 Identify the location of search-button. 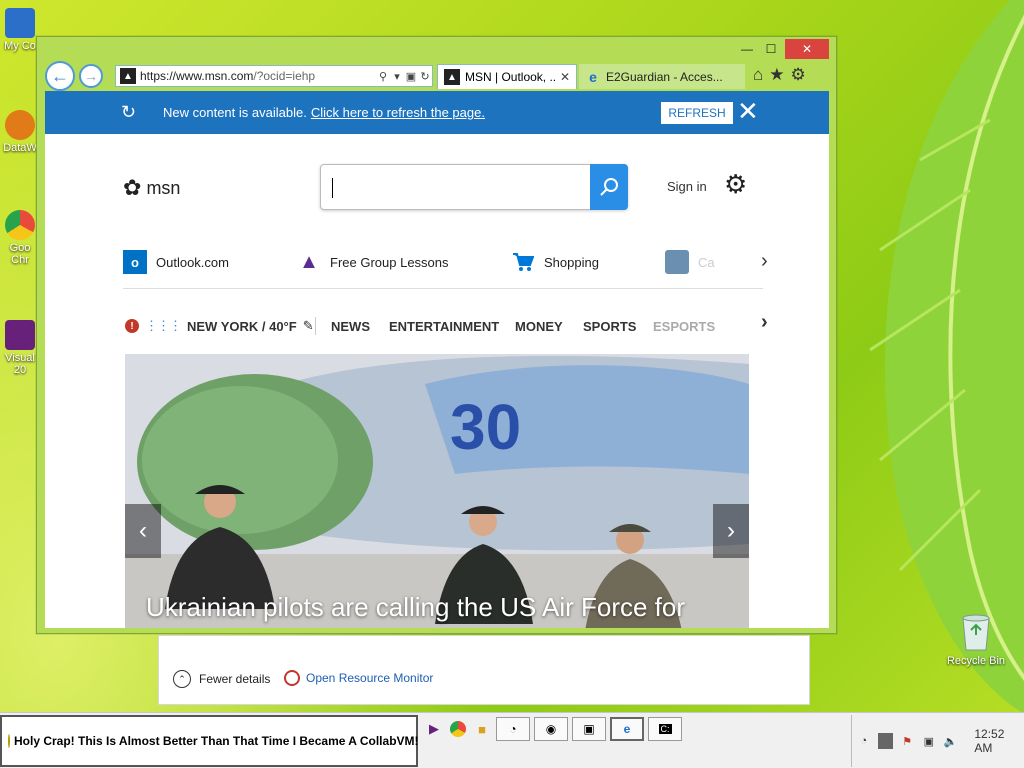
(609, 187).